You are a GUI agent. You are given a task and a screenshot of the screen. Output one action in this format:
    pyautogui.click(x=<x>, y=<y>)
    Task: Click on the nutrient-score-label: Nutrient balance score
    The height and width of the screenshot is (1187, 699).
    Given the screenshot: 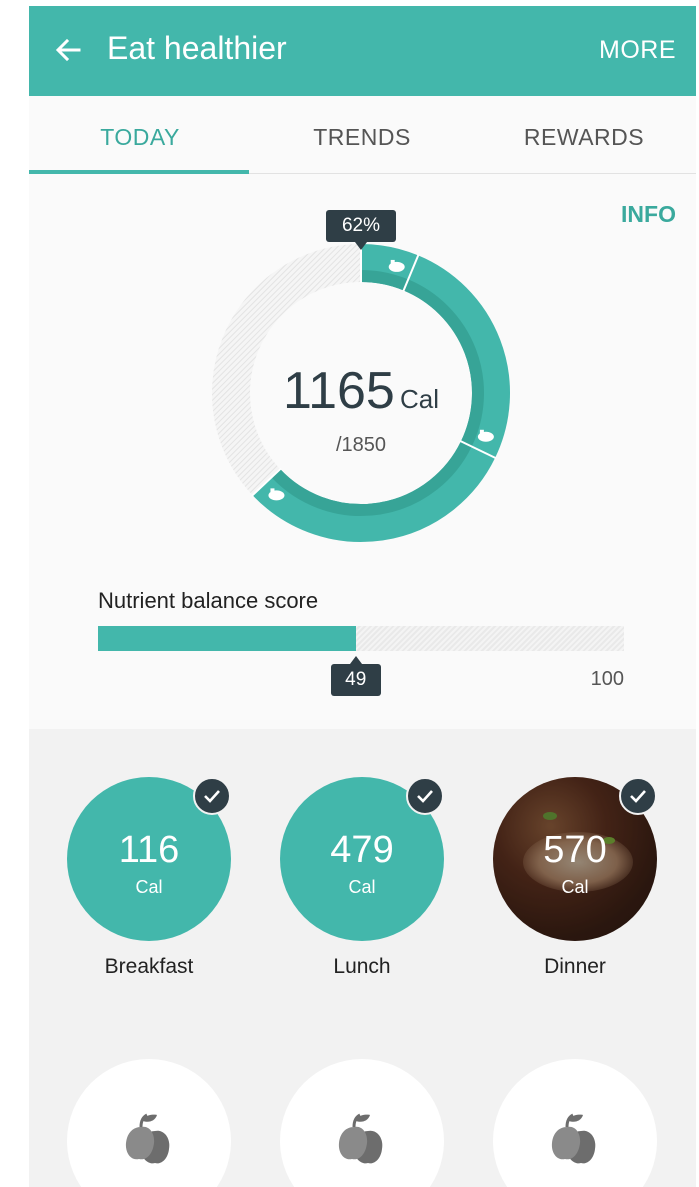 What is the action you would take?
    pyautogui.click(x=208, y=600)
    